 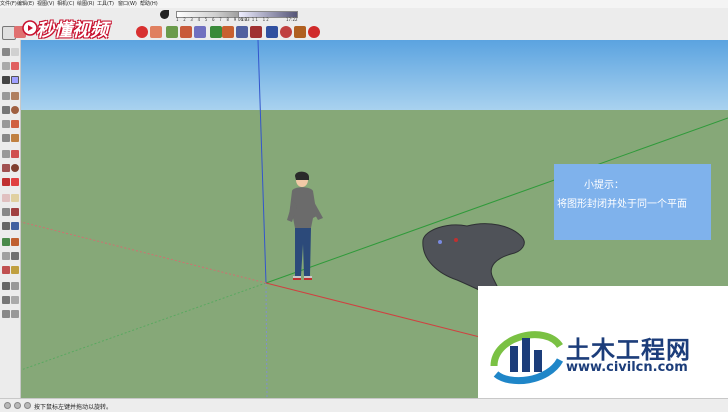 I want to click on rectangle-tool-icon, so click(x=6, y=96).